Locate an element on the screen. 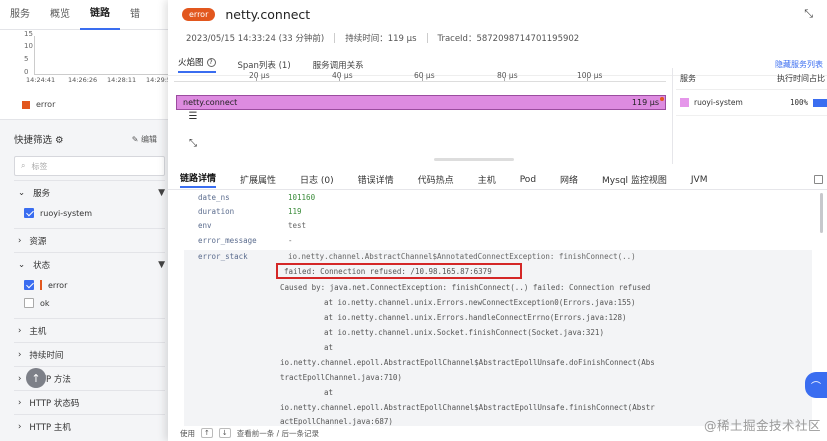  top-tabs: 服务 概览 链路 错 is located at coordinates (89, 15).